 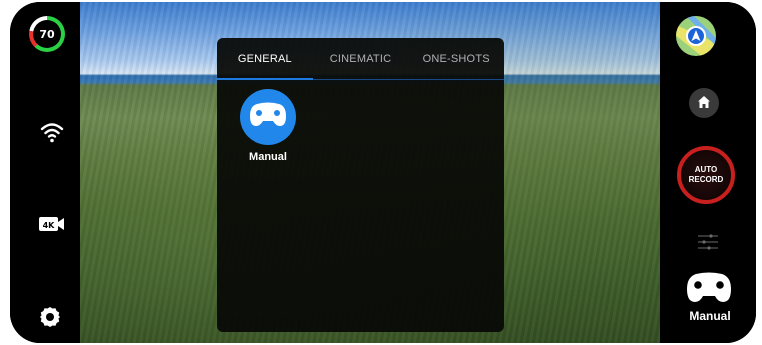 I want to click on 4k-camera-icon: 4K, so click(x=52, y=224).